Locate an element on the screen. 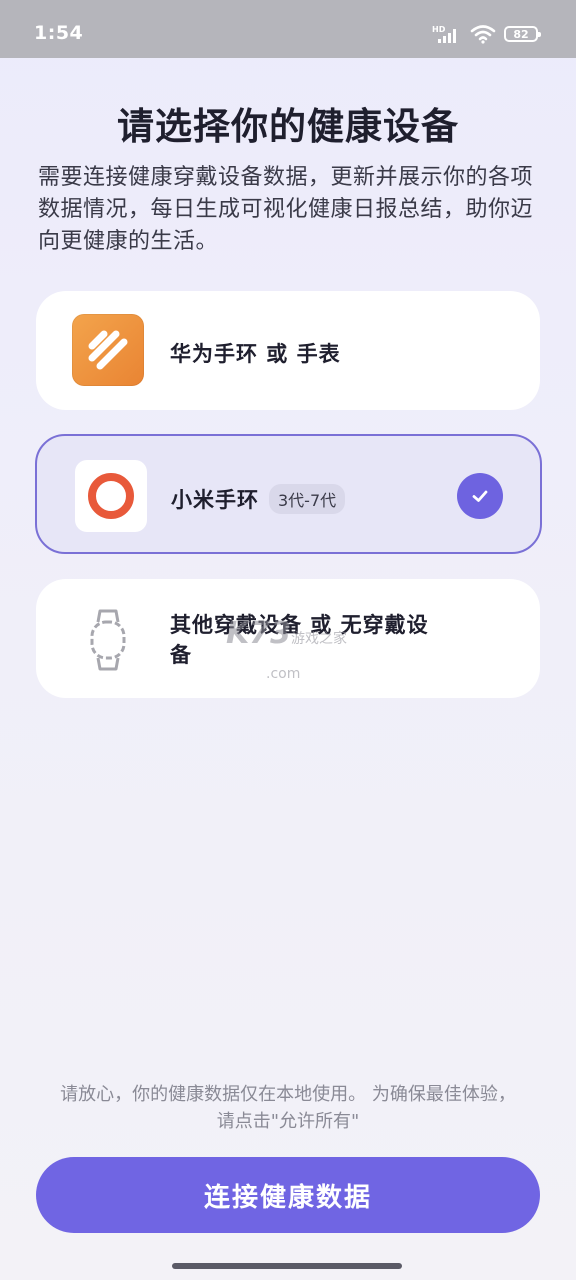 This screenshot has width=576, height=1280. device-option-huawei: 华为手环 或 手表 is located at coordinates (288, 350).